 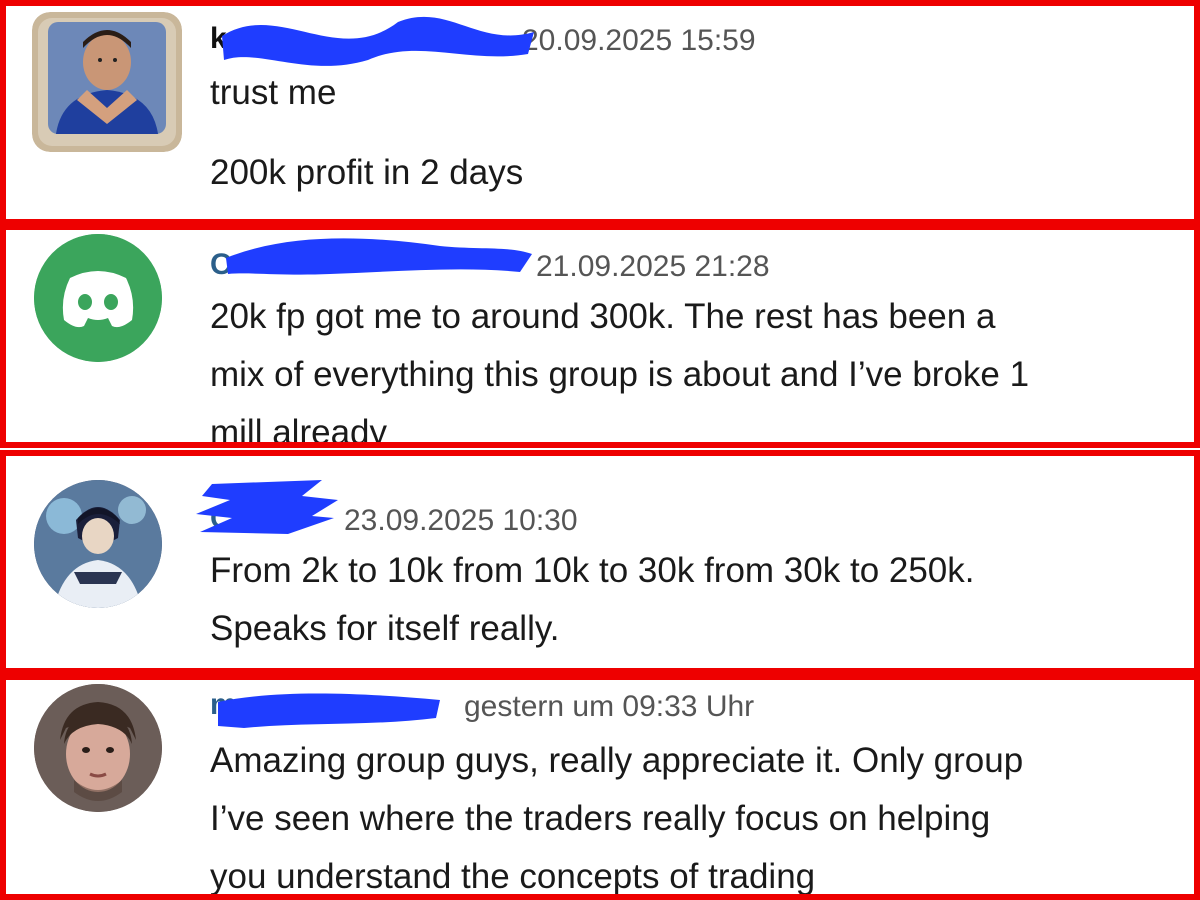 I want to click on anime-character-avatar-icon, so click(x=98, y=544).